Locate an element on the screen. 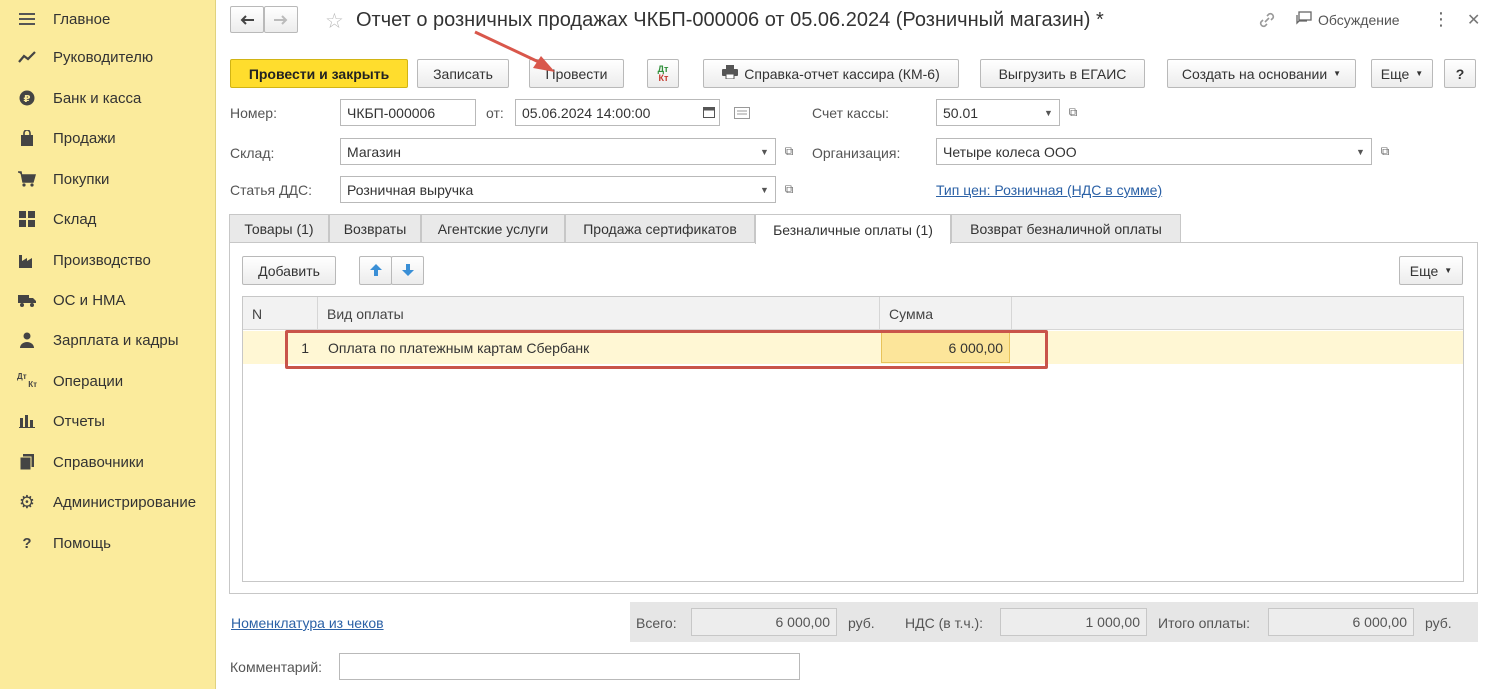  sidebar-item-assets: ОС и НМА is located at coordinates (107, 300).